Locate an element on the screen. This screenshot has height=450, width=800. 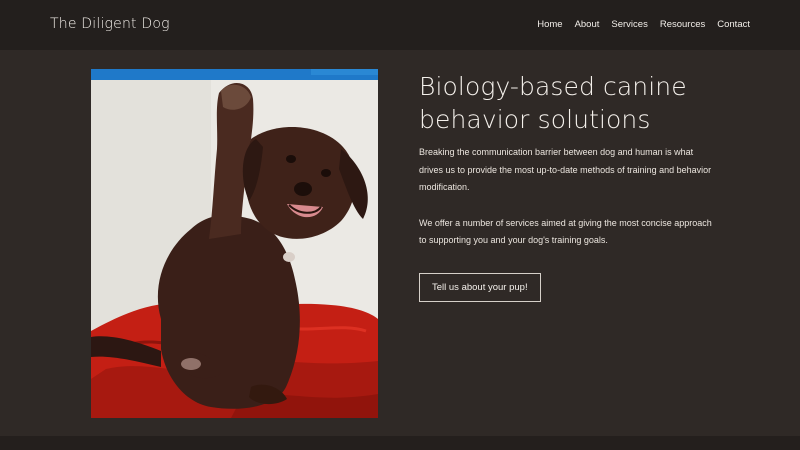
main-nav: Home About Services Resources Contact is located at coordinates (643, 25).